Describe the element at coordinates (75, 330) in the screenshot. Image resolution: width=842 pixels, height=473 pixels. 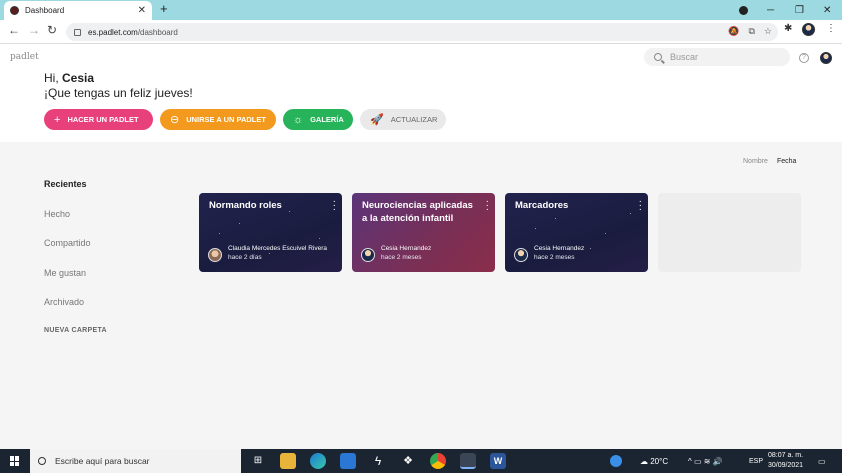
I see `new-folder-button: NUEVA CARPETA` at that location.